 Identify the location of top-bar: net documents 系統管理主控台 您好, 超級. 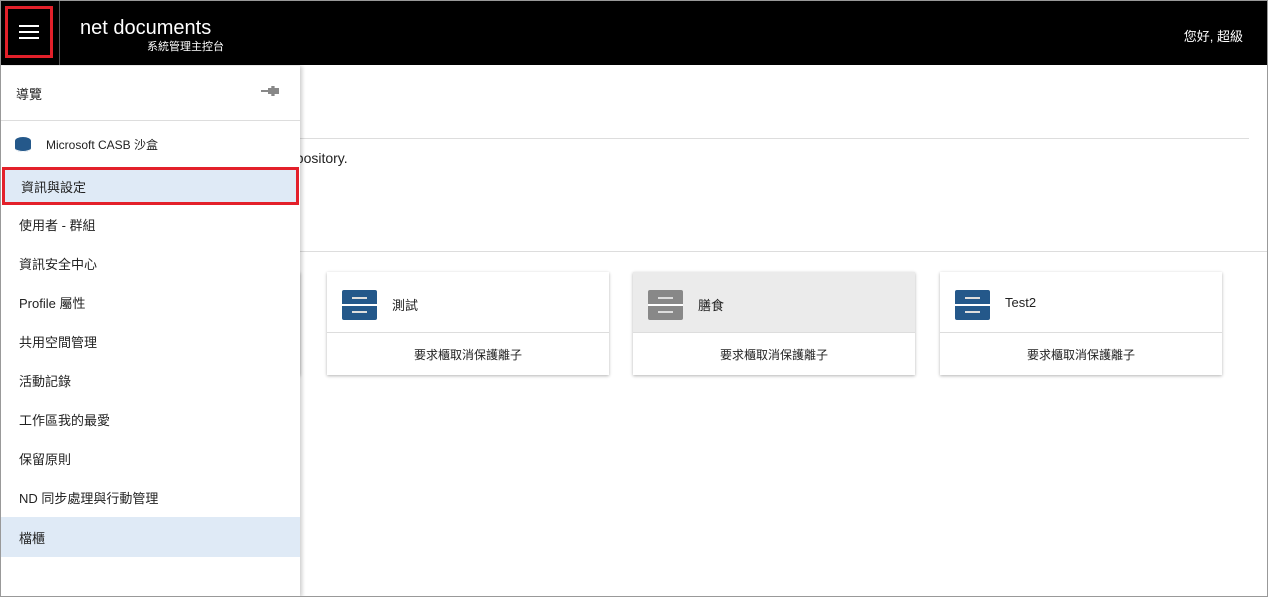
(634, 32).